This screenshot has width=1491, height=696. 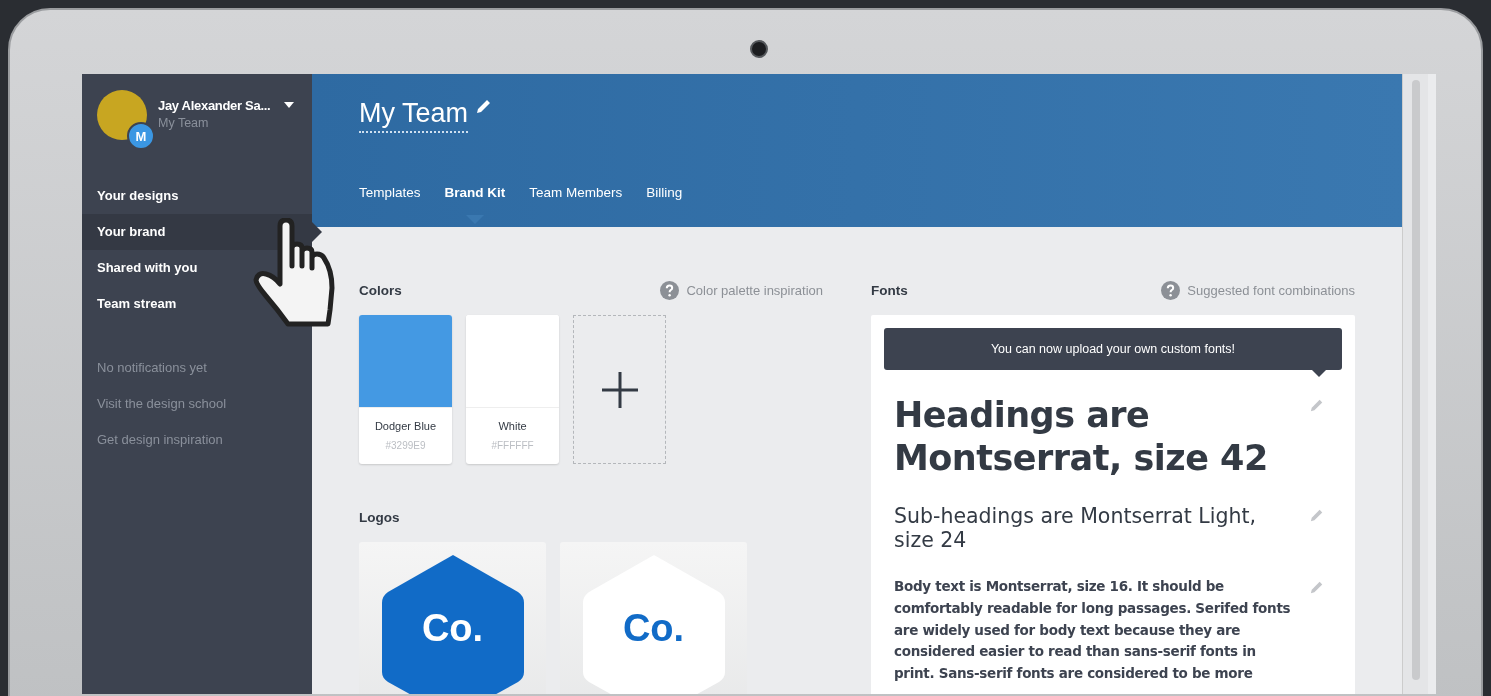 What do you see at coordinates (1094, 437) in the screenshot?
I see `font-sample: Headings are Montserrat, size 42` at bounding box center [1094, 437].